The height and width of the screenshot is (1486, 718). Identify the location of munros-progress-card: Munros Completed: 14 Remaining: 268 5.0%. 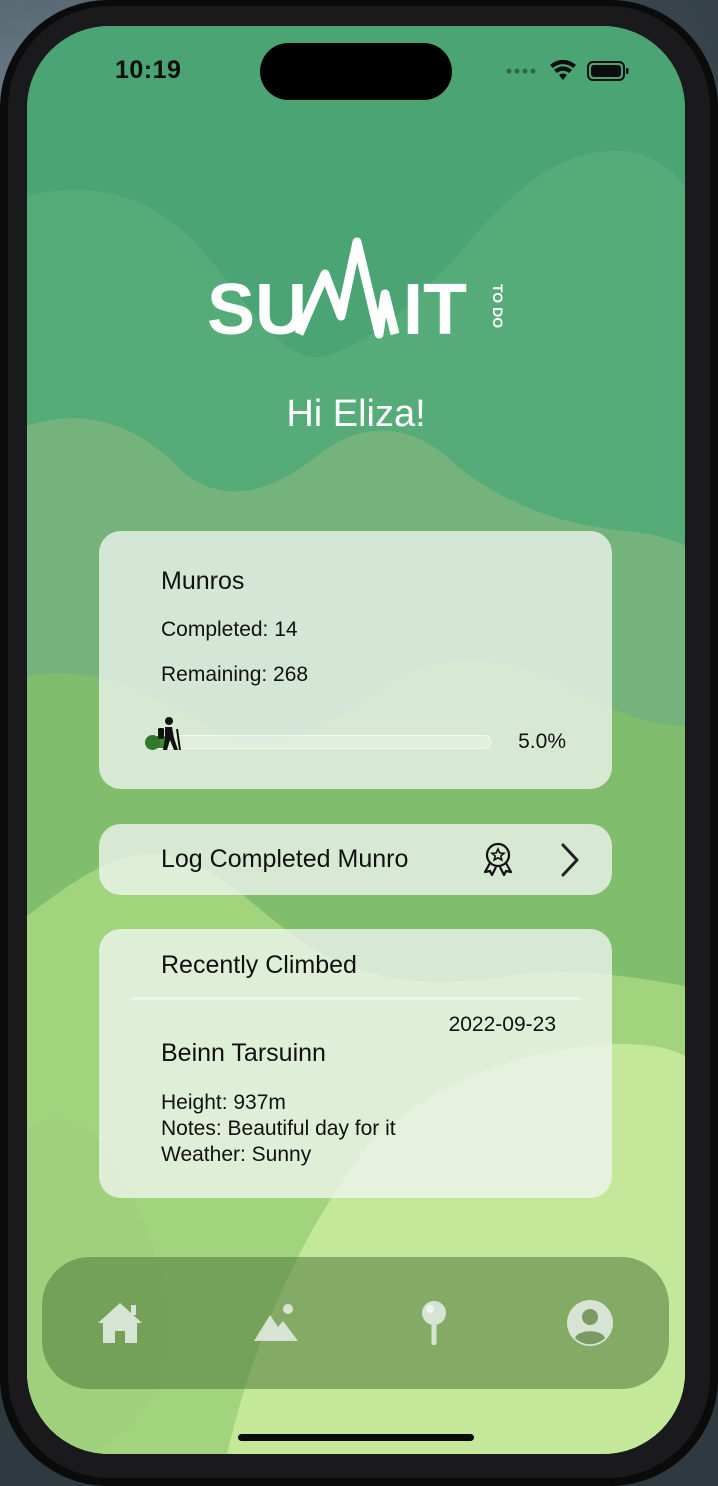
(355, 660).